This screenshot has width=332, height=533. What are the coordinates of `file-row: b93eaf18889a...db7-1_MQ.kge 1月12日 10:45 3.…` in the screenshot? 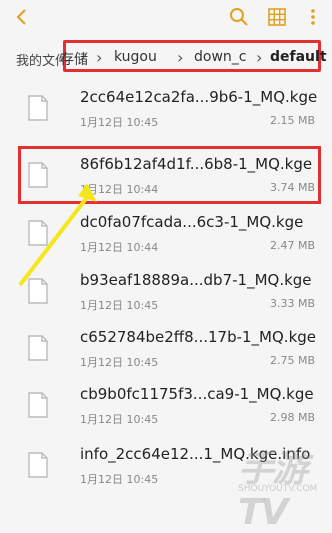 It's located at (166, 293).